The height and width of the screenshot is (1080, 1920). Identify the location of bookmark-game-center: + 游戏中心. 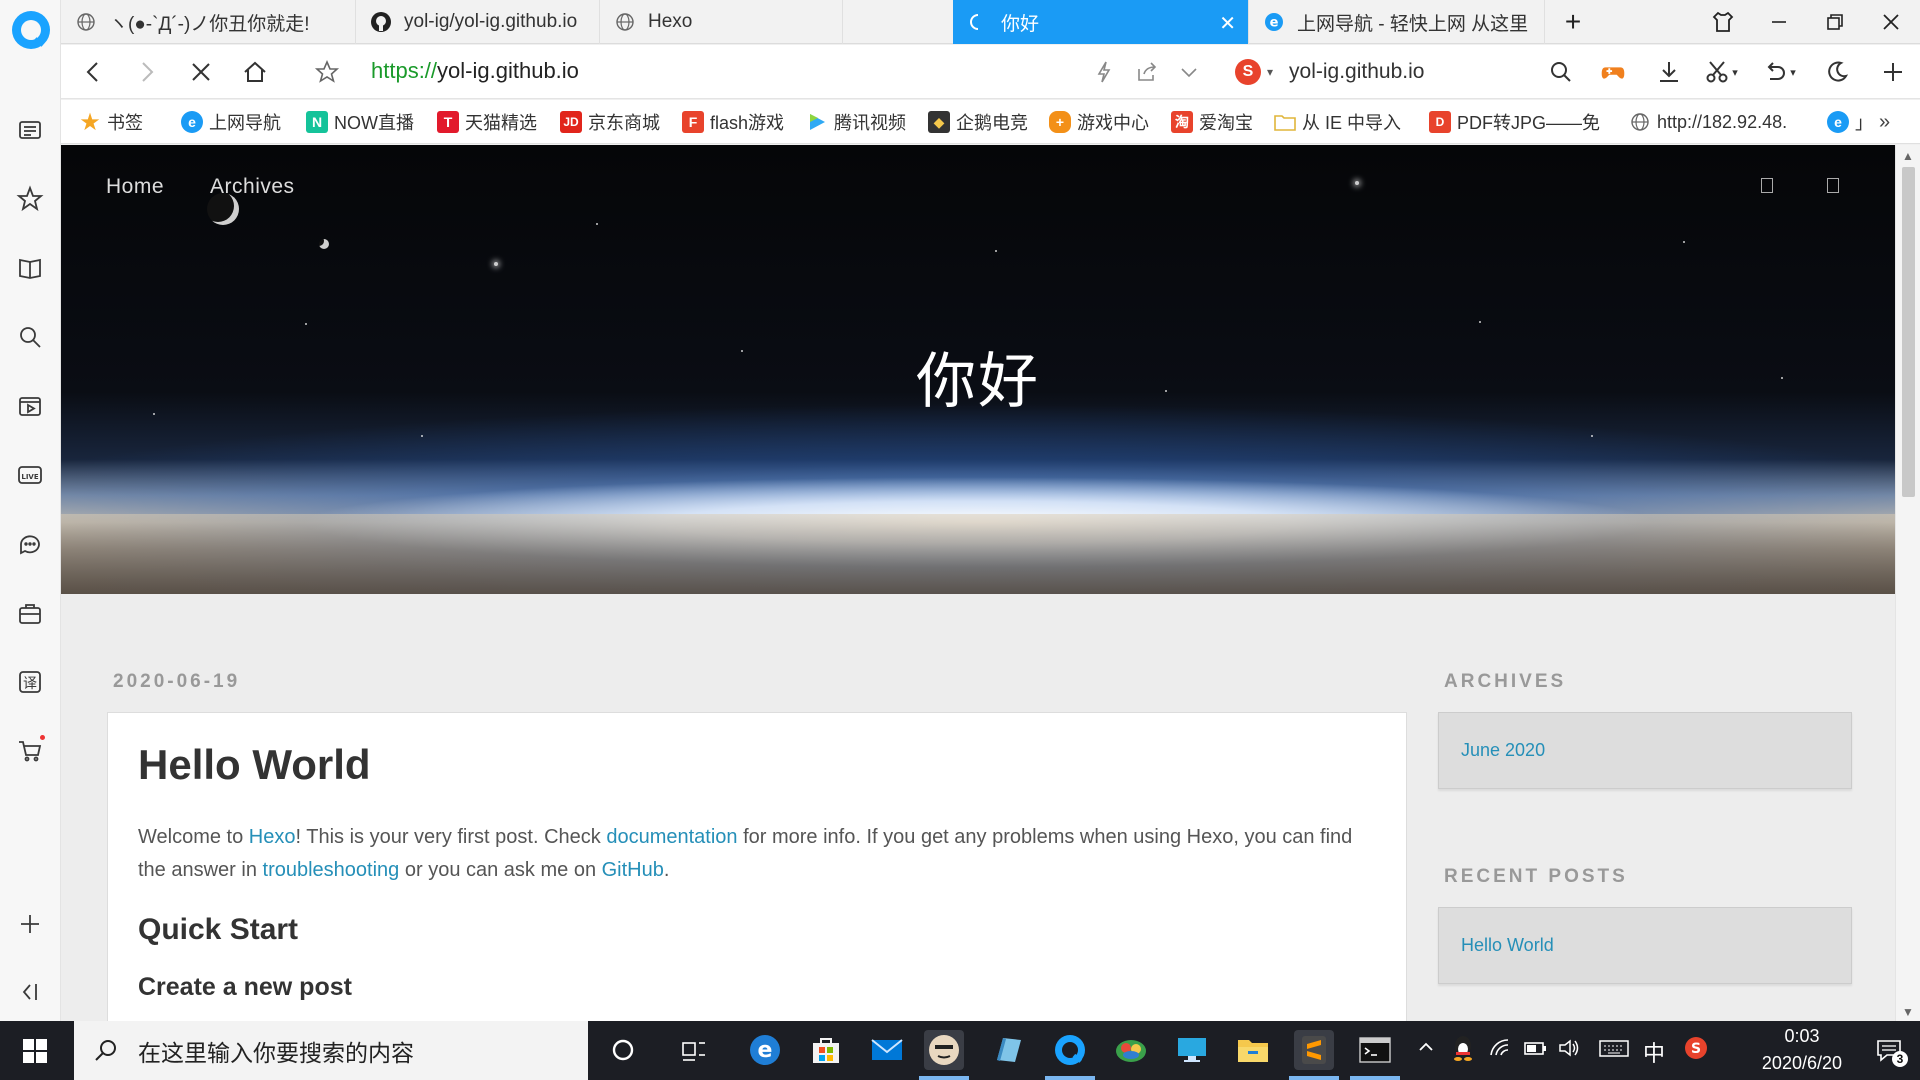
(1099, 122).